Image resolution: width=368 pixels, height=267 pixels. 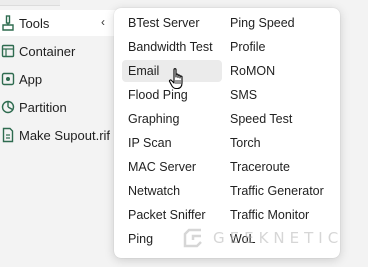 I want to click on sidebar-item-label: Container, so click(x=47, y=51).